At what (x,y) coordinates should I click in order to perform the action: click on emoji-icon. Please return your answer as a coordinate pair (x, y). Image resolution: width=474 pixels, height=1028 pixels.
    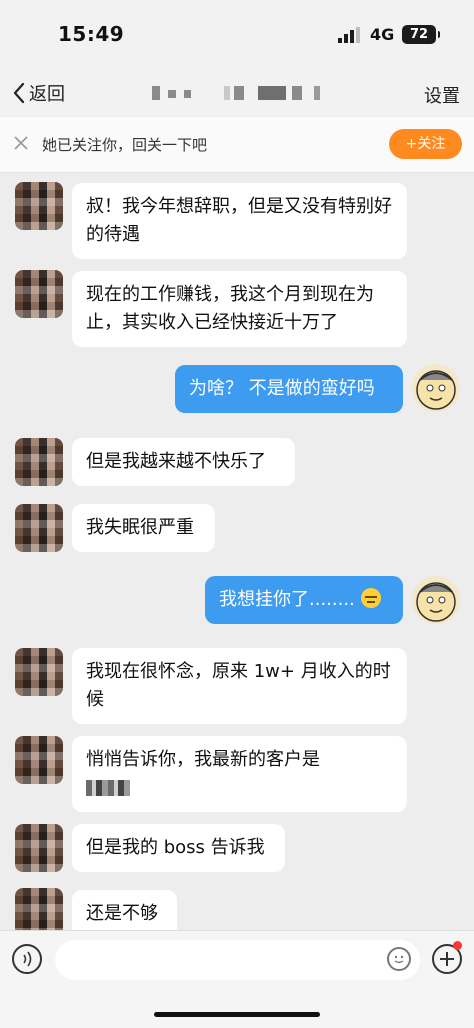
    Looking at the image, I should click on (399, 959).